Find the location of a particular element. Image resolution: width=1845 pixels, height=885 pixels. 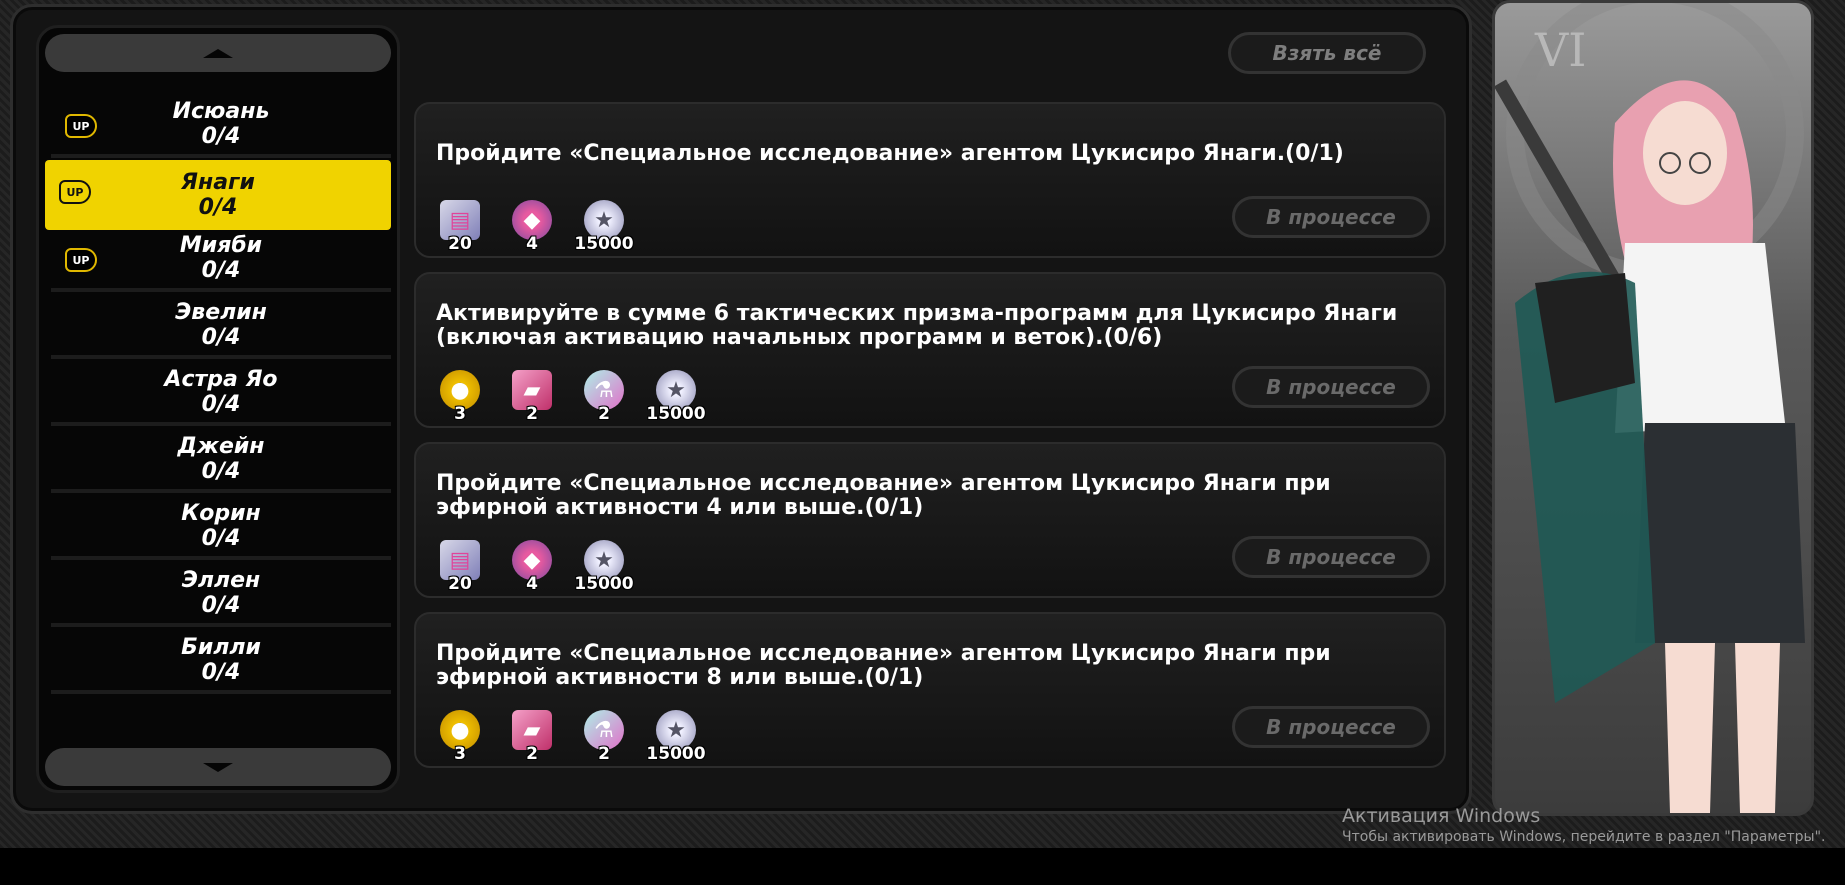

agent-item-0: UP Исюань 0/4 is located at coordinates (221, 126).